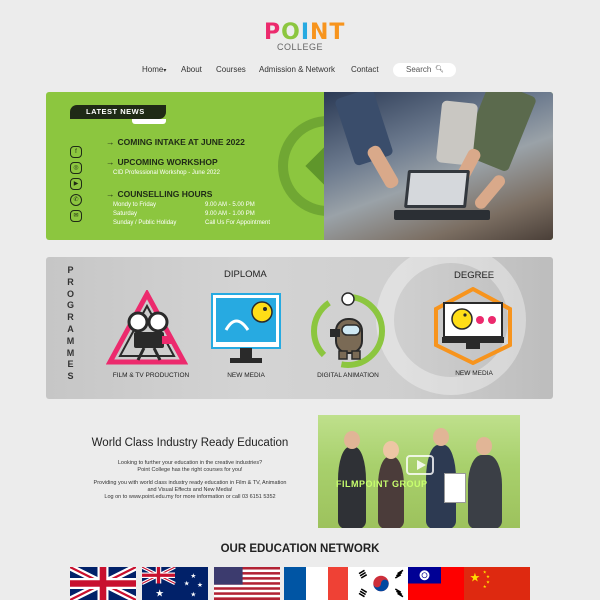 The height and width of the screenshot is (600, 600). Describe the element at coordinates (175, 583) in the screenshot. I see `australia-flag-icon: ★ ★ ★ ★ ★` at that location.